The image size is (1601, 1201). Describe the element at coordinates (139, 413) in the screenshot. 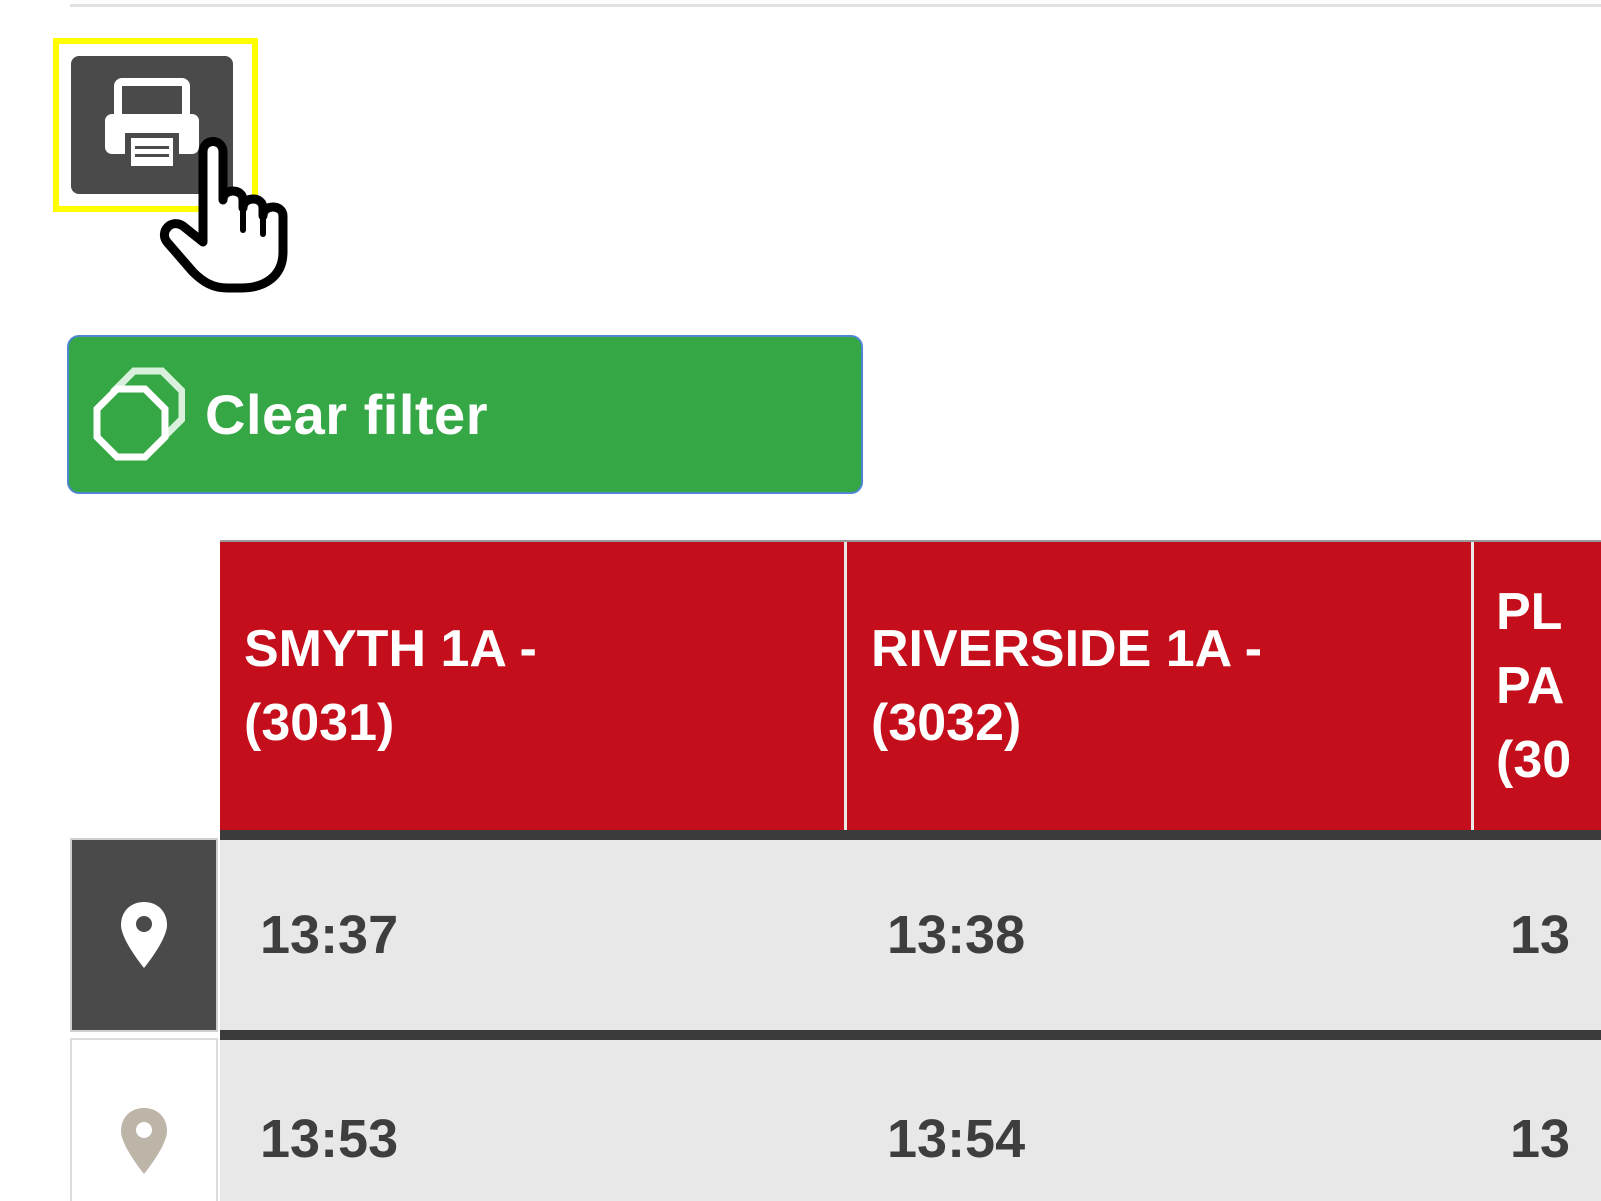

I see `octagon-stack-icon` at that location.